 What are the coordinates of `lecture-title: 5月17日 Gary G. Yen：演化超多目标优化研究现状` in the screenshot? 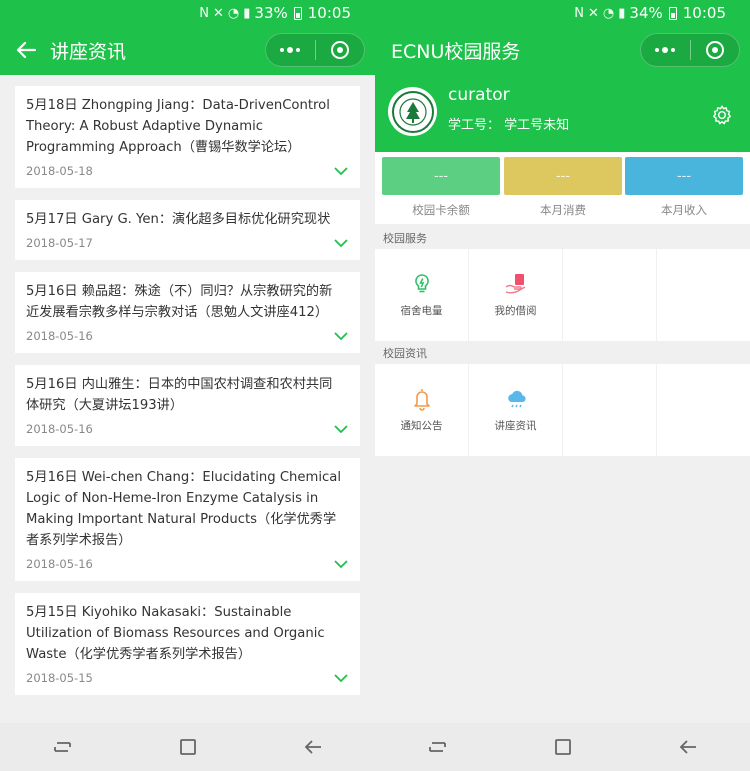 It's located at (178, 219).